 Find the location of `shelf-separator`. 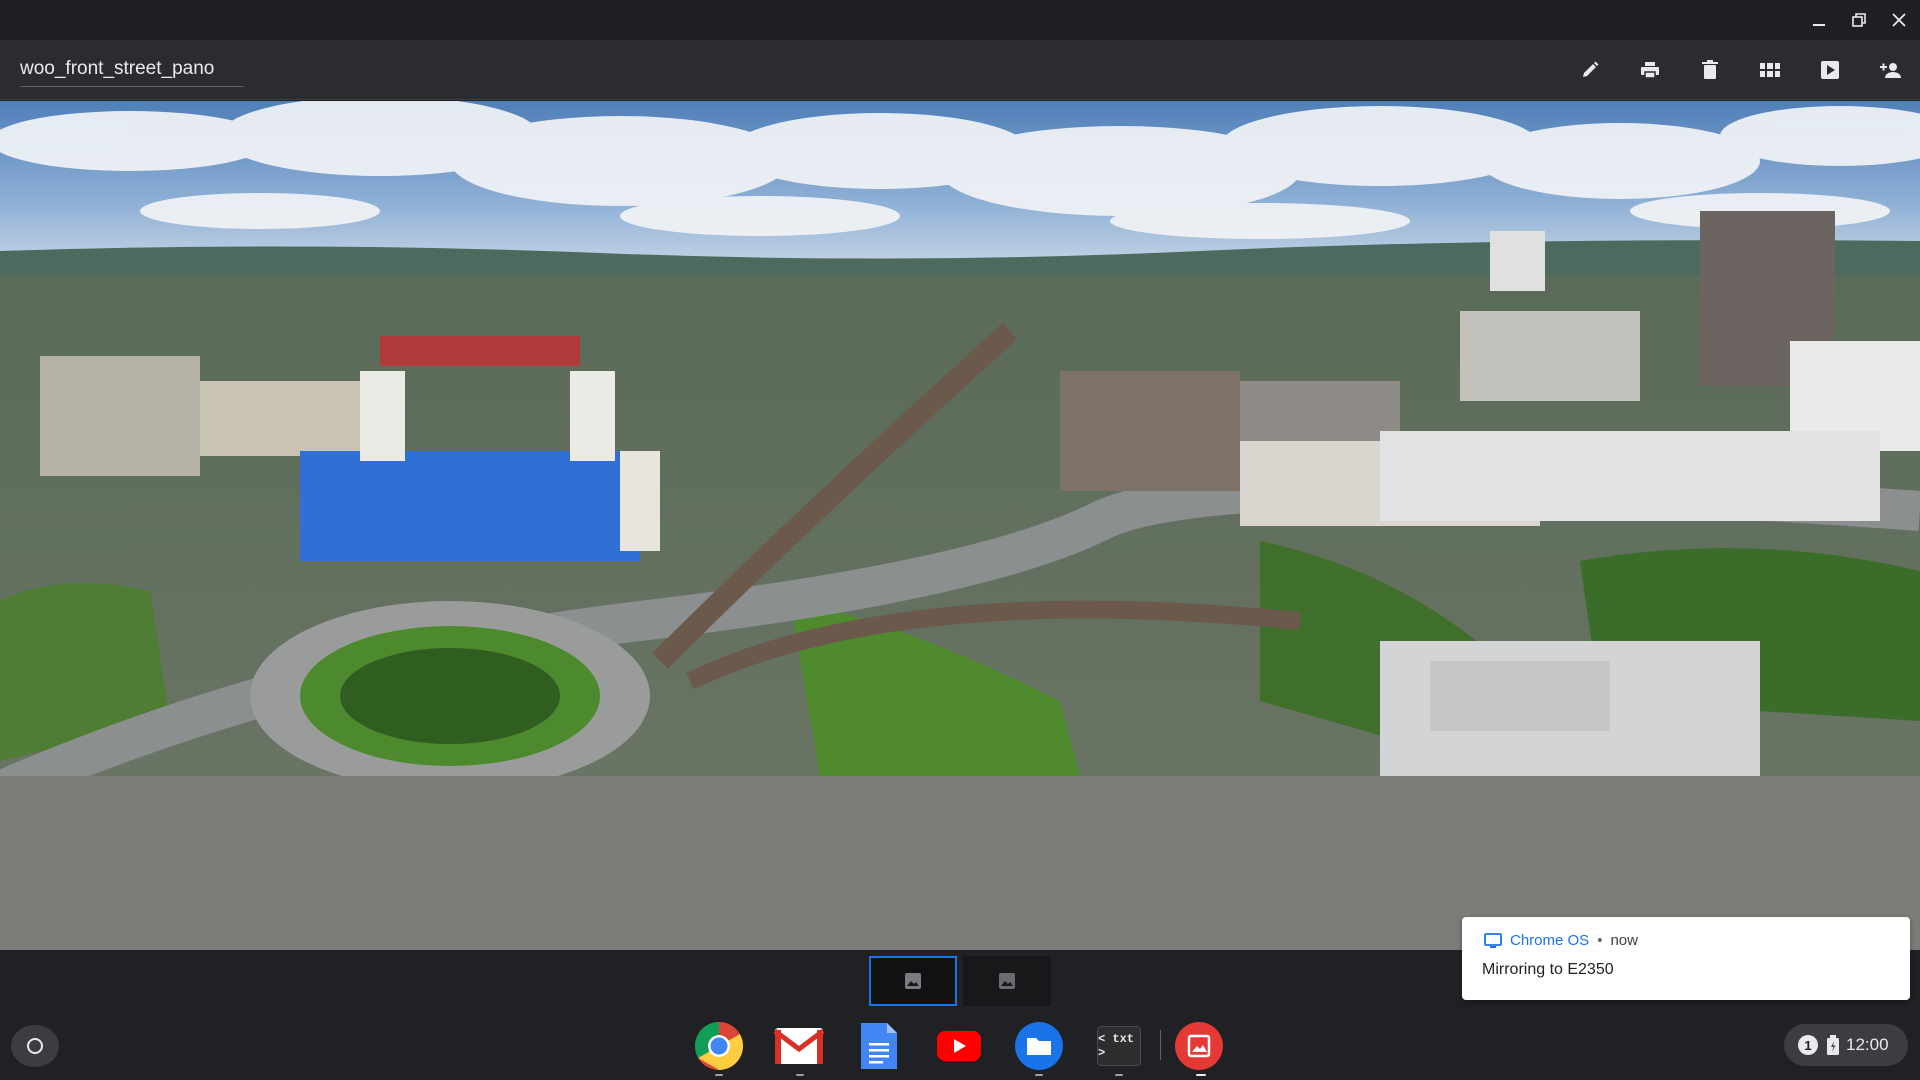

shelf-separator is located at coordinates (1160, 1045).